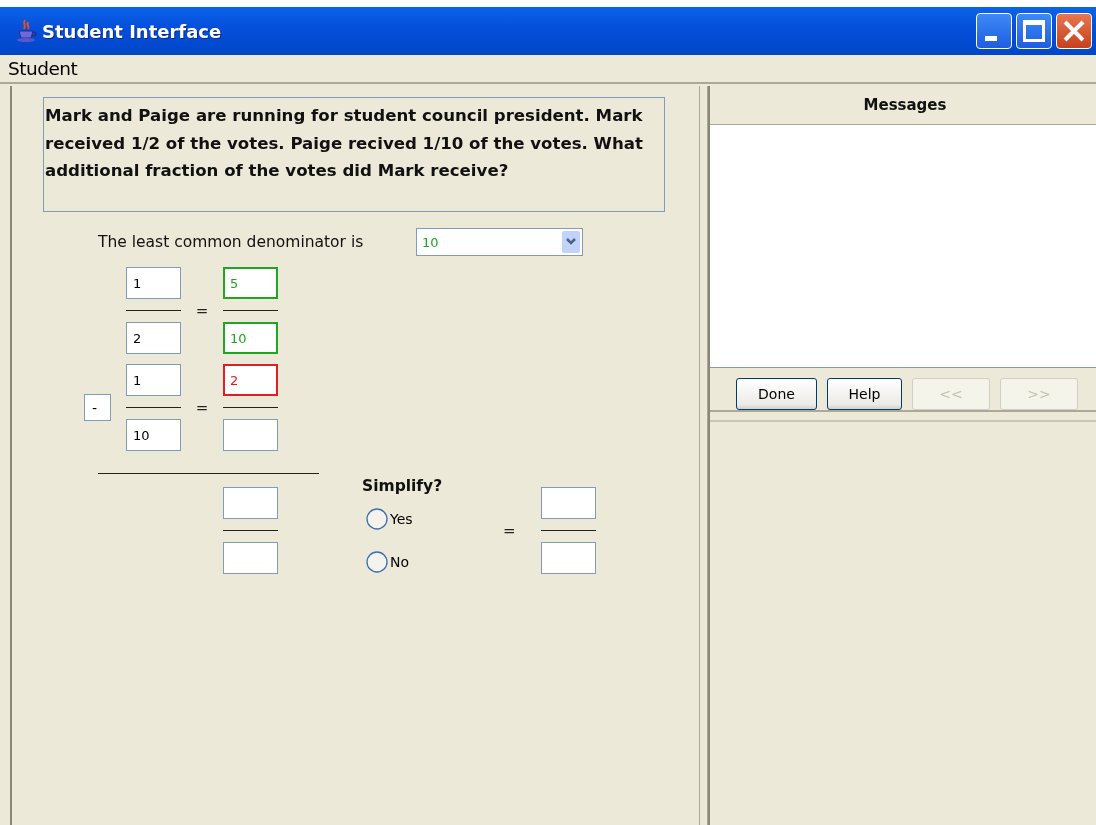 This screenshot has height=825, width=1096. I want to click on problem-text: Mark and Paige are running for student council president. Mark received 1/2 of the votes. Paige recived 1/10 of the votes. What additional fraction of the votes did Mark receive?, so click(354, 154).